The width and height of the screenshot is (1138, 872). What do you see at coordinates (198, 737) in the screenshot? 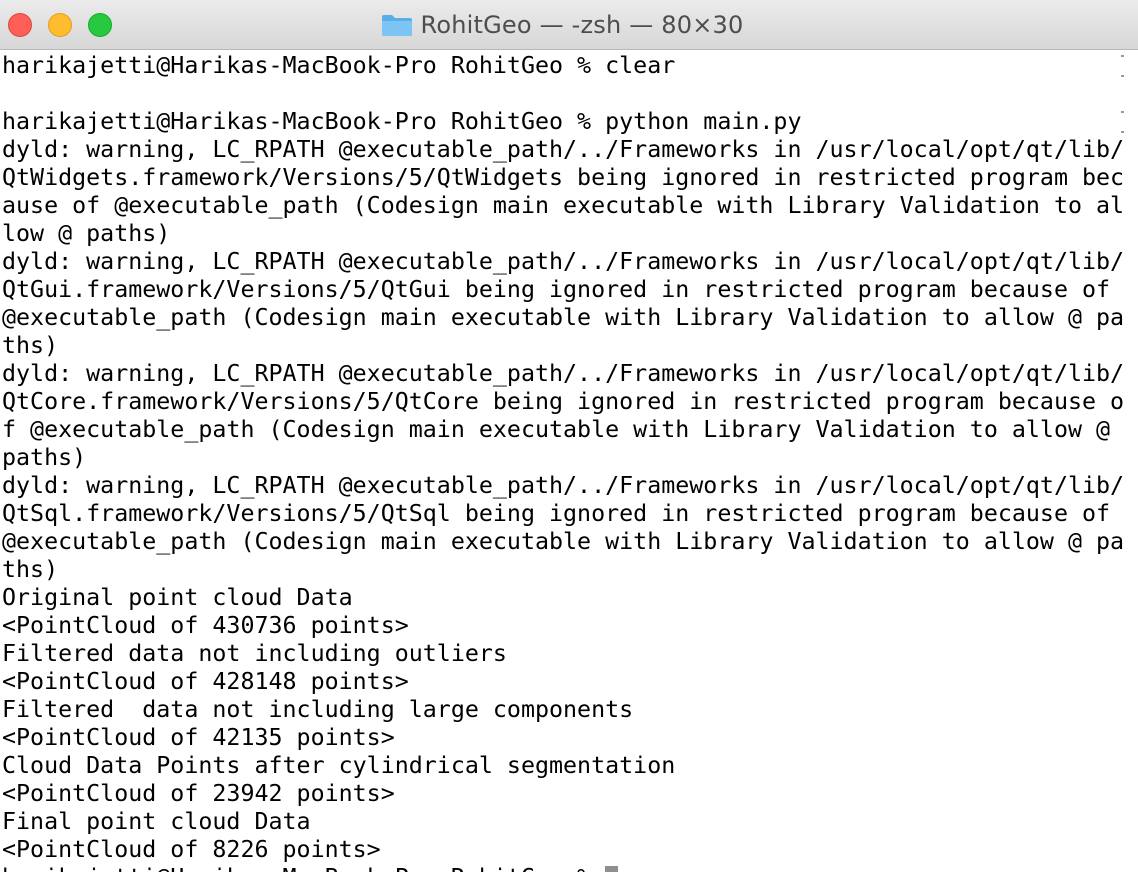
I see `terminal-line: <PointCloud of 42135 points>` at bounding box center [198, 737].